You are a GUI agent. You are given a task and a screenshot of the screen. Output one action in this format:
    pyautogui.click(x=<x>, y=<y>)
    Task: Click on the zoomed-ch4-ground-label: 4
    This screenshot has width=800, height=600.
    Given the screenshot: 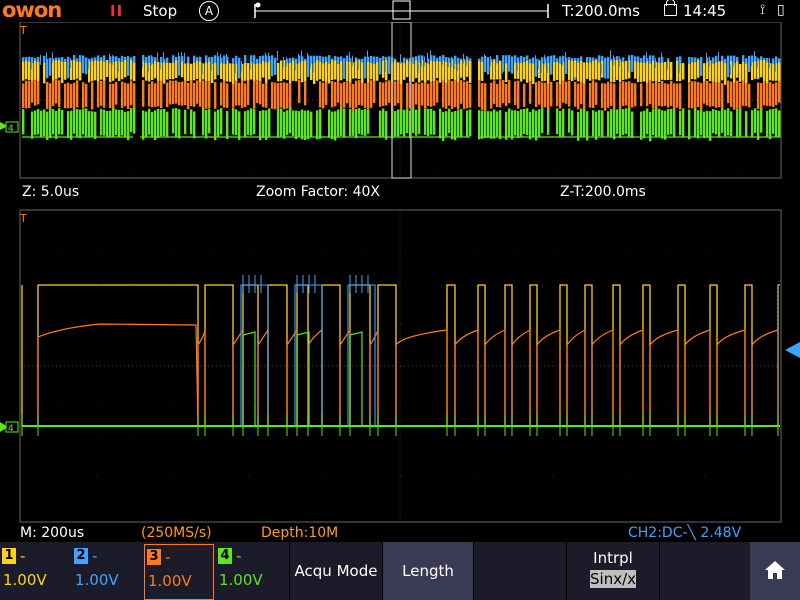 What is the action you would take?
    pyautogui.click(x=11, y=429)
    